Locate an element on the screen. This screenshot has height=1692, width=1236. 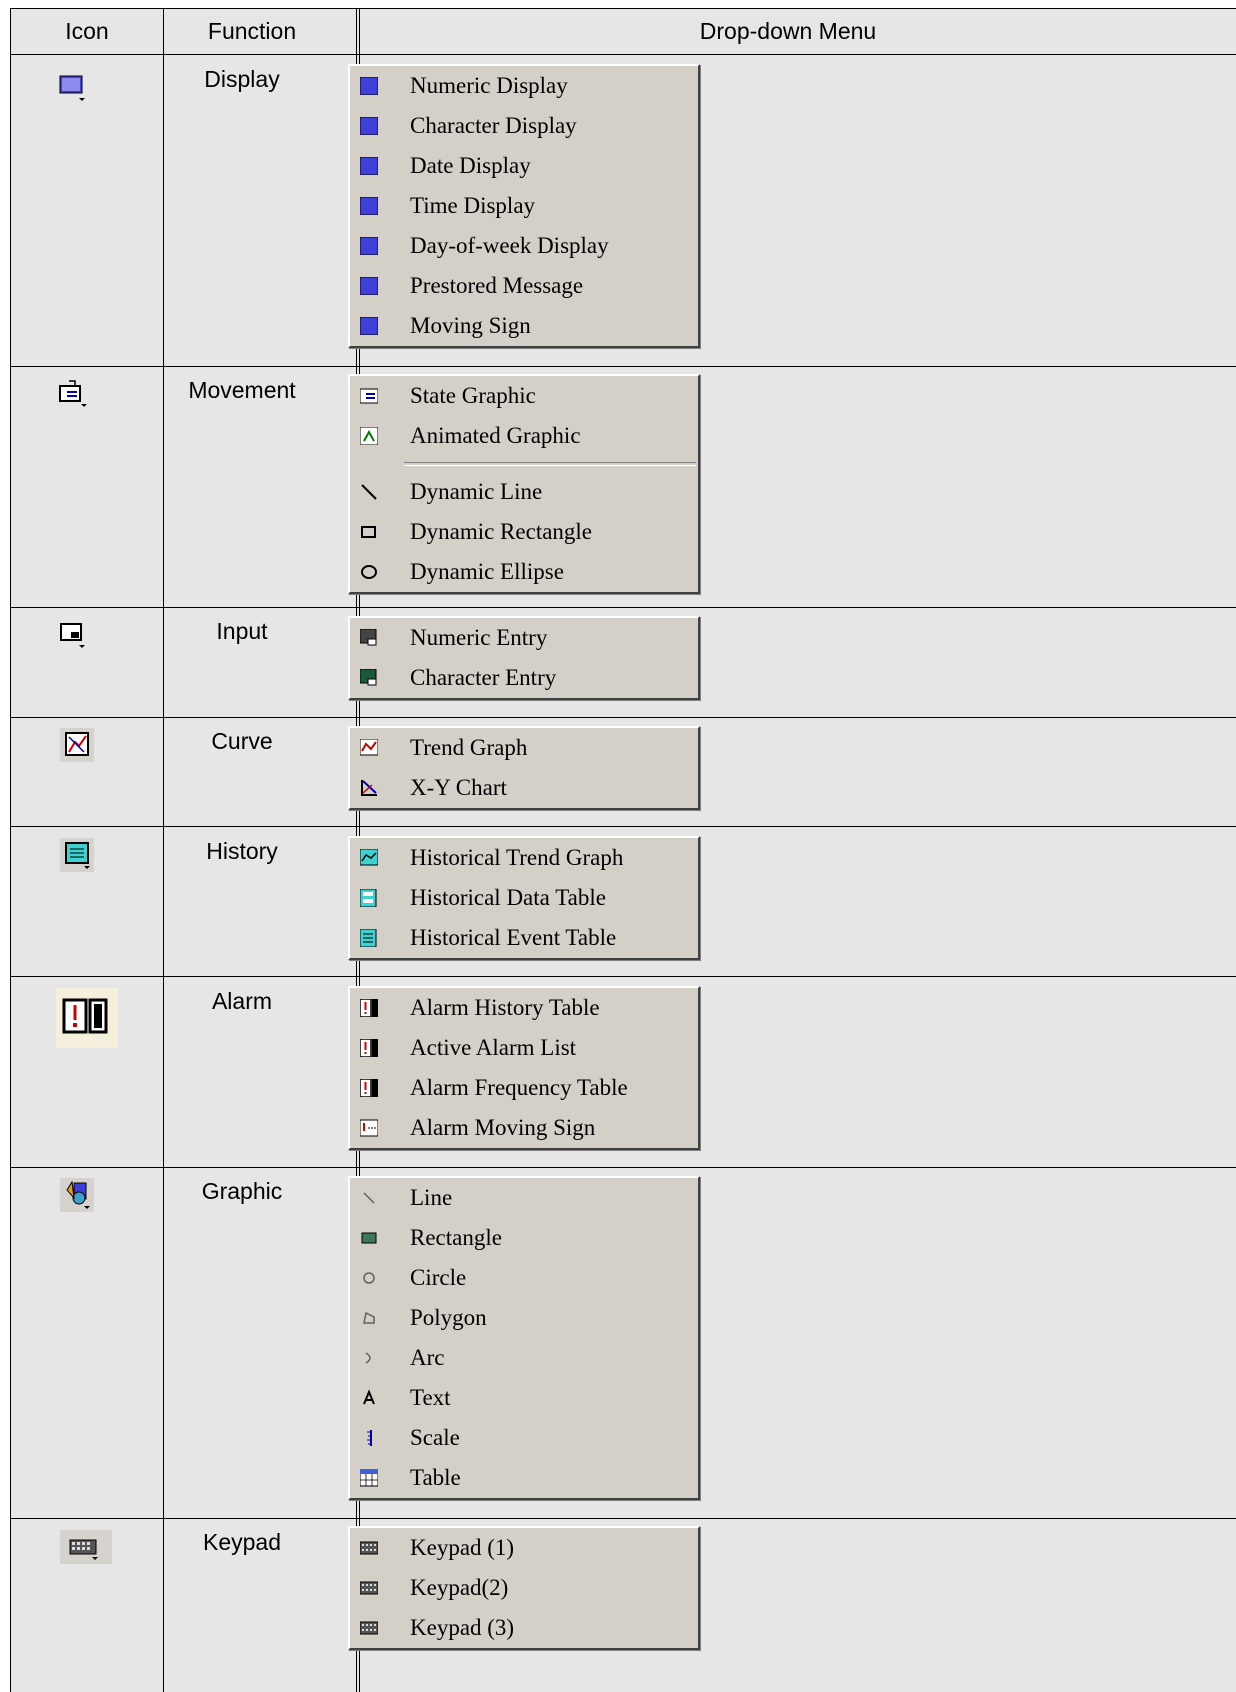
menu-item: X-Y Chart is located at coordinates (524, 788).